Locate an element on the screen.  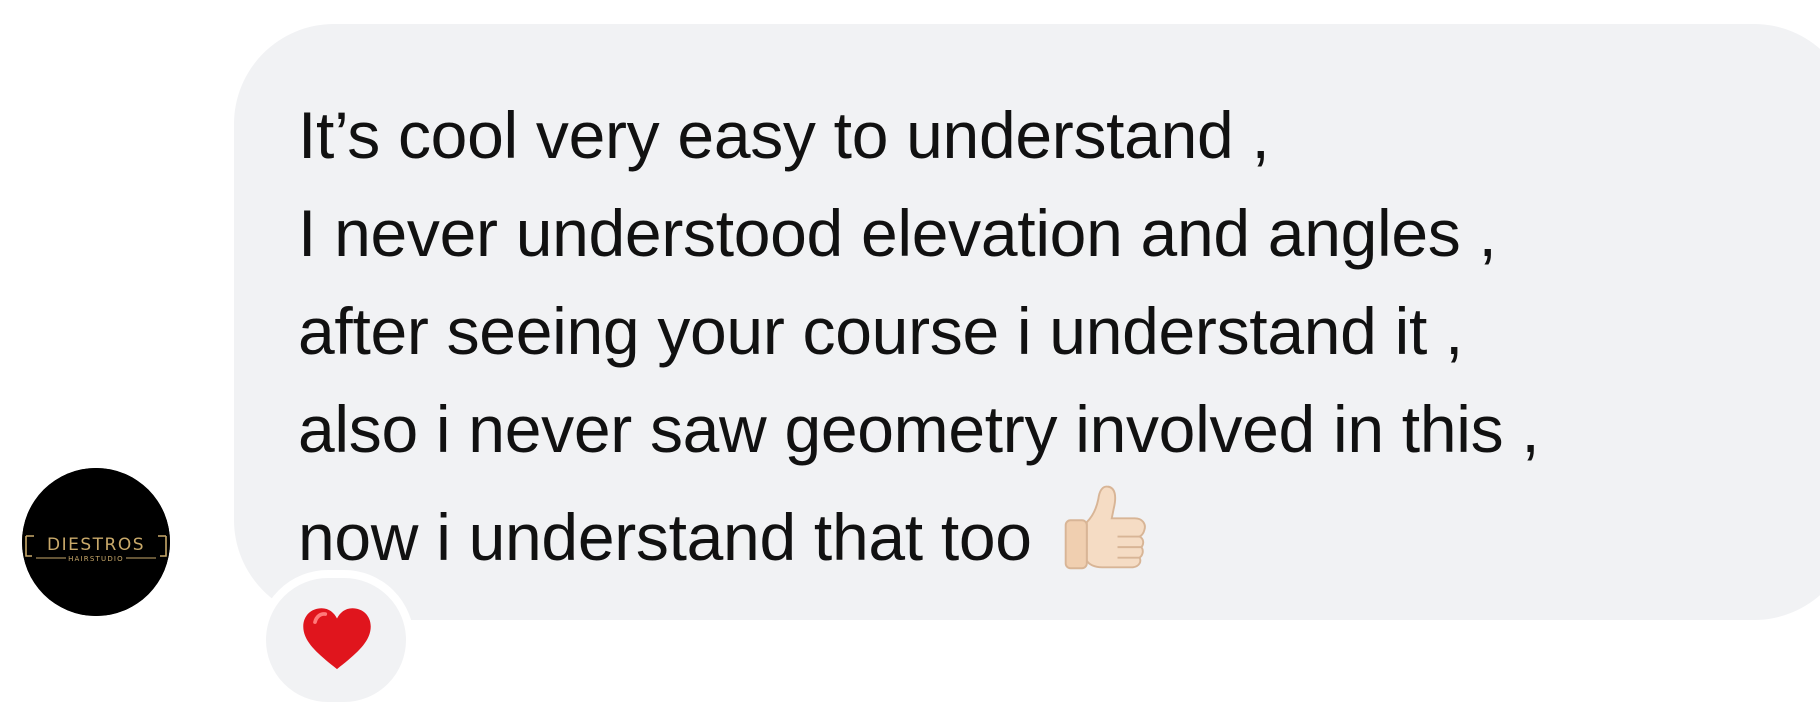
message-line-text: now i understand that too is located at coordinates (665, 537).